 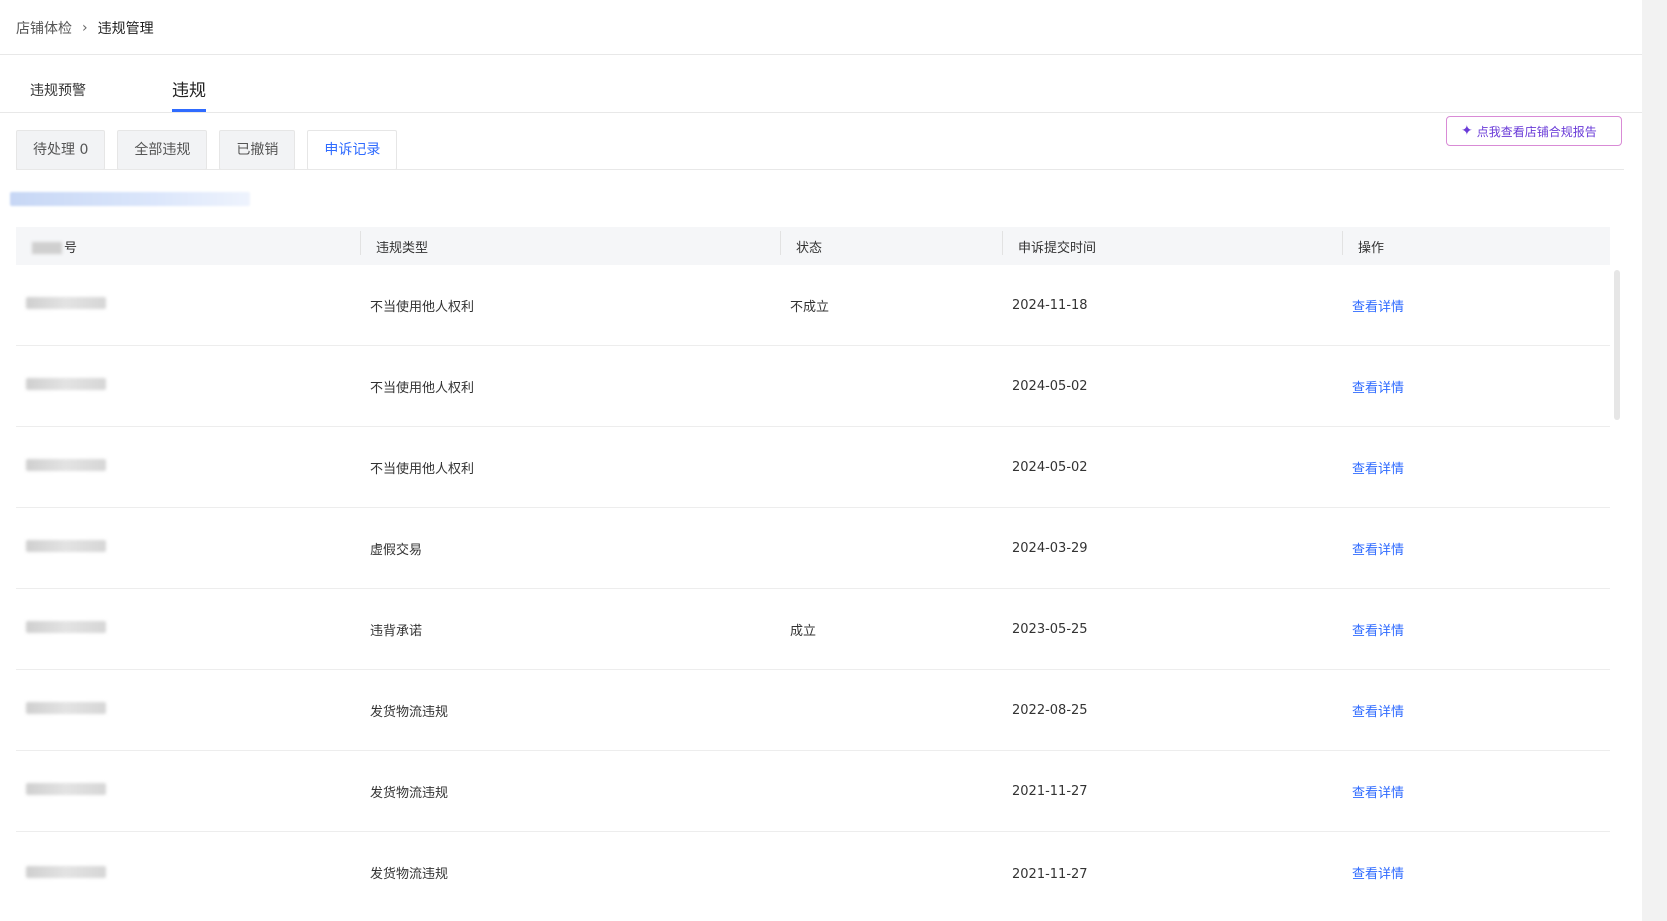 What do you see at coordinates (891, 243) in the screenshot?
I see `header-status: 状态` at bounding box center [891, 243].